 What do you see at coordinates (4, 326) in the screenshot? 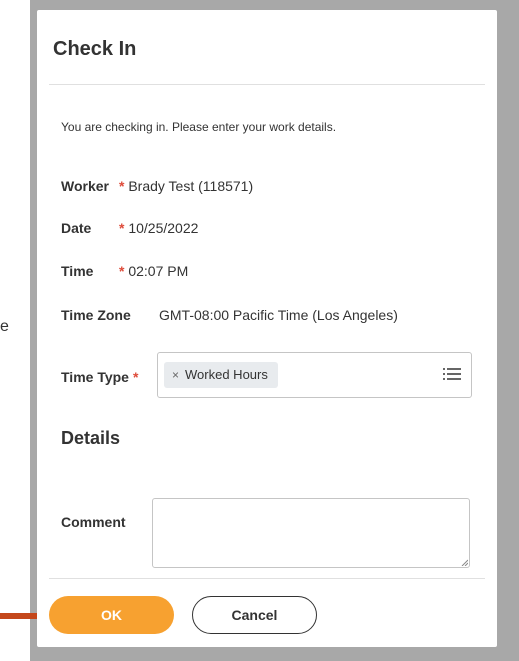
I see `background-text-fragment: e` at bounding box center [4, 326].